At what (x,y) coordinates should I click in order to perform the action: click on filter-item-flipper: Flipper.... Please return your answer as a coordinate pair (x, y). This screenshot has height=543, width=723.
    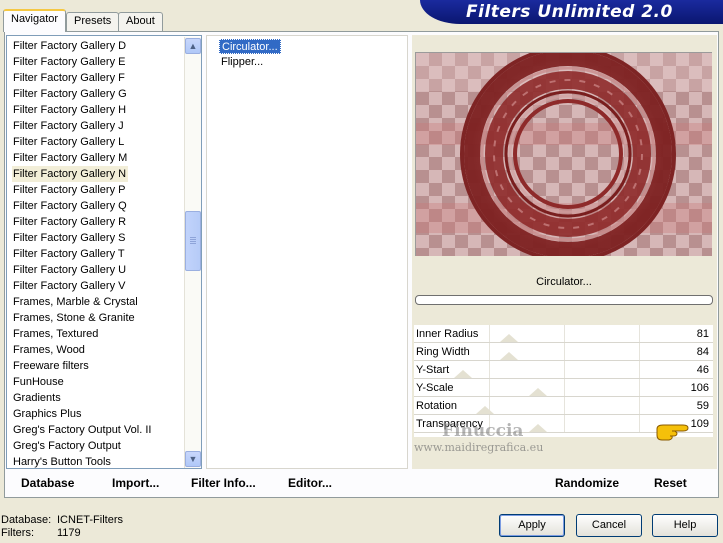
    Looking at the image, I should click on (242, 62).